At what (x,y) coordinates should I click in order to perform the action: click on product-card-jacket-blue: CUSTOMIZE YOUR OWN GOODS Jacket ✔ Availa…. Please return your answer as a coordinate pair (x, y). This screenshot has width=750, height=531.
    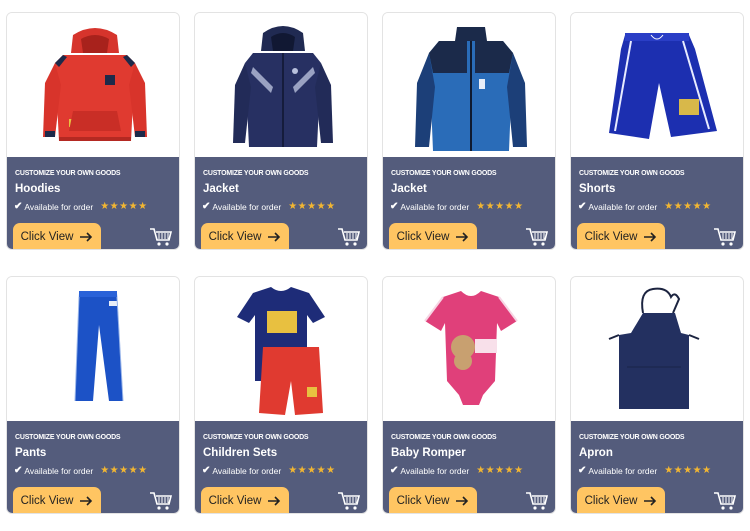
    Looking at the image, I should click on (469, 131).